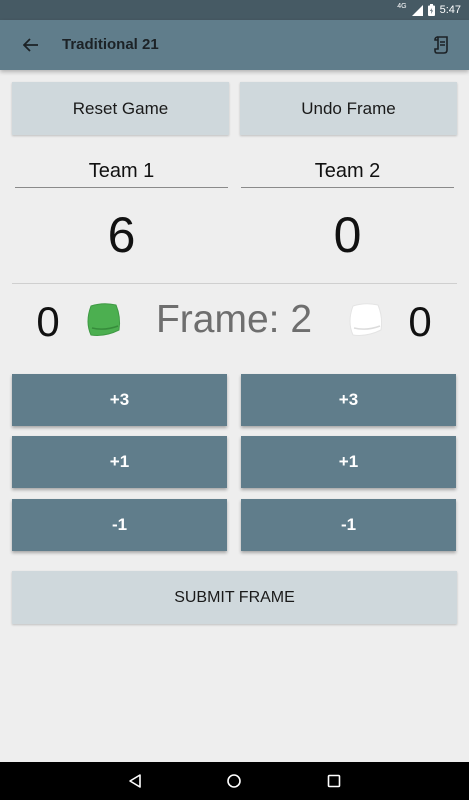 The height and width of the screenshot is (800, 469). What do you see at coordinates (348, 108) in the screenshot?
I see `undo-frame-button: Undo Frame` at bounding box center [348, 108].